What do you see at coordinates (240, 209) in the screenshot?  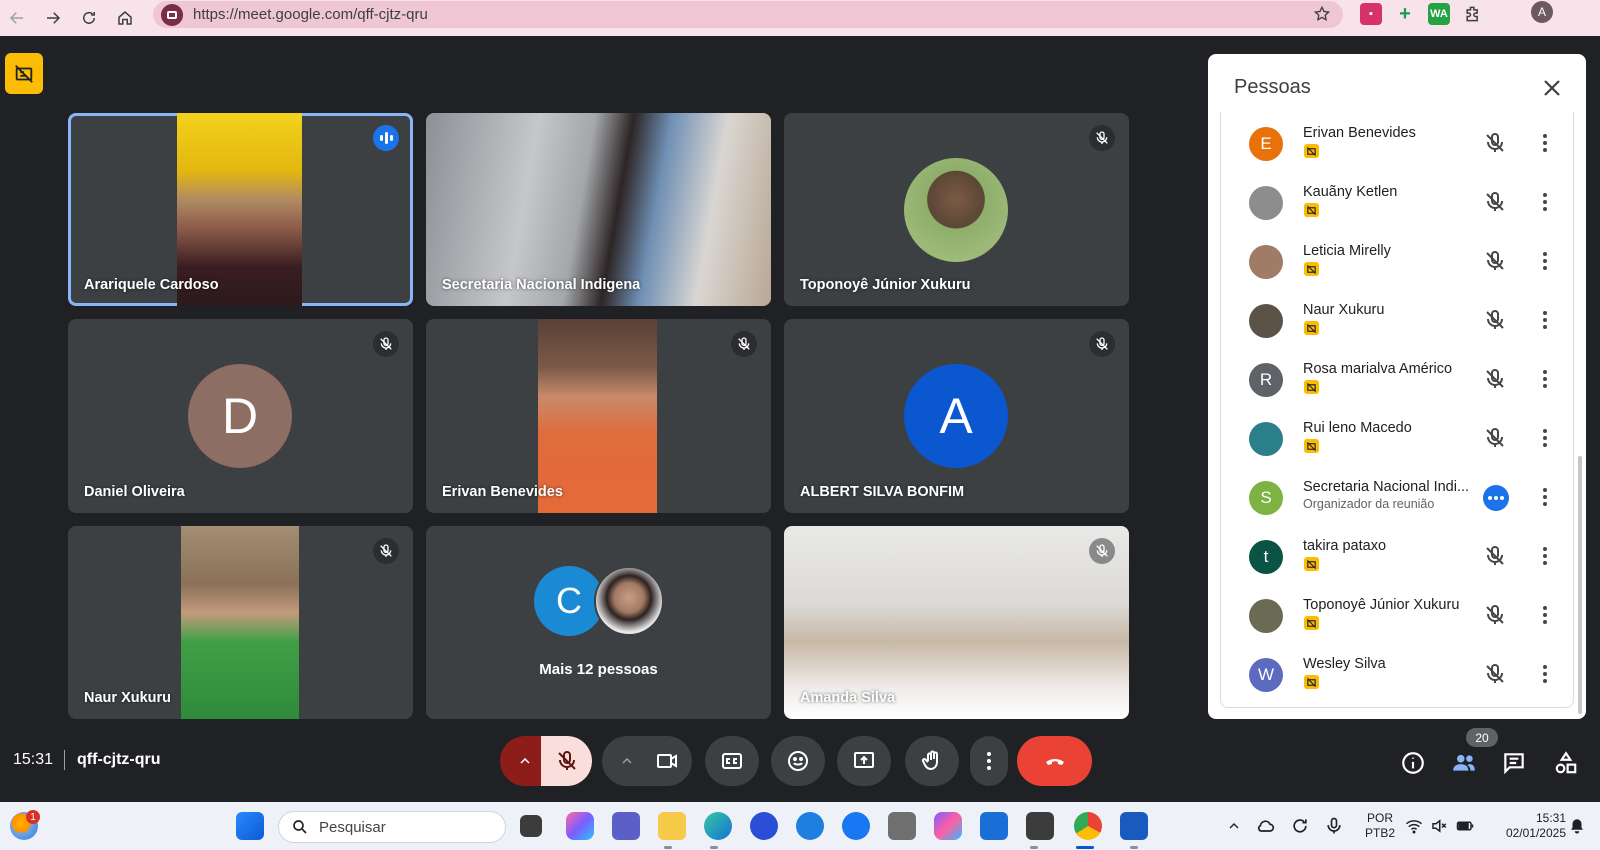 I see `participant-tile-arariquele: Arariquele Cardoso` at bounding box center [240, 209].